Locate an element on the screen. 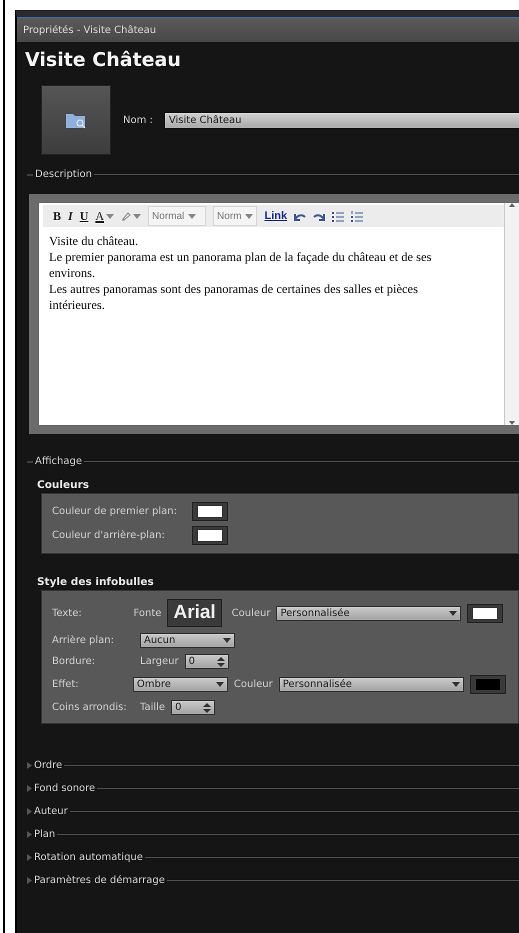 This screenshot has height=933, width=519. section-label: Fond sonore is located at coordinates (65, 788).